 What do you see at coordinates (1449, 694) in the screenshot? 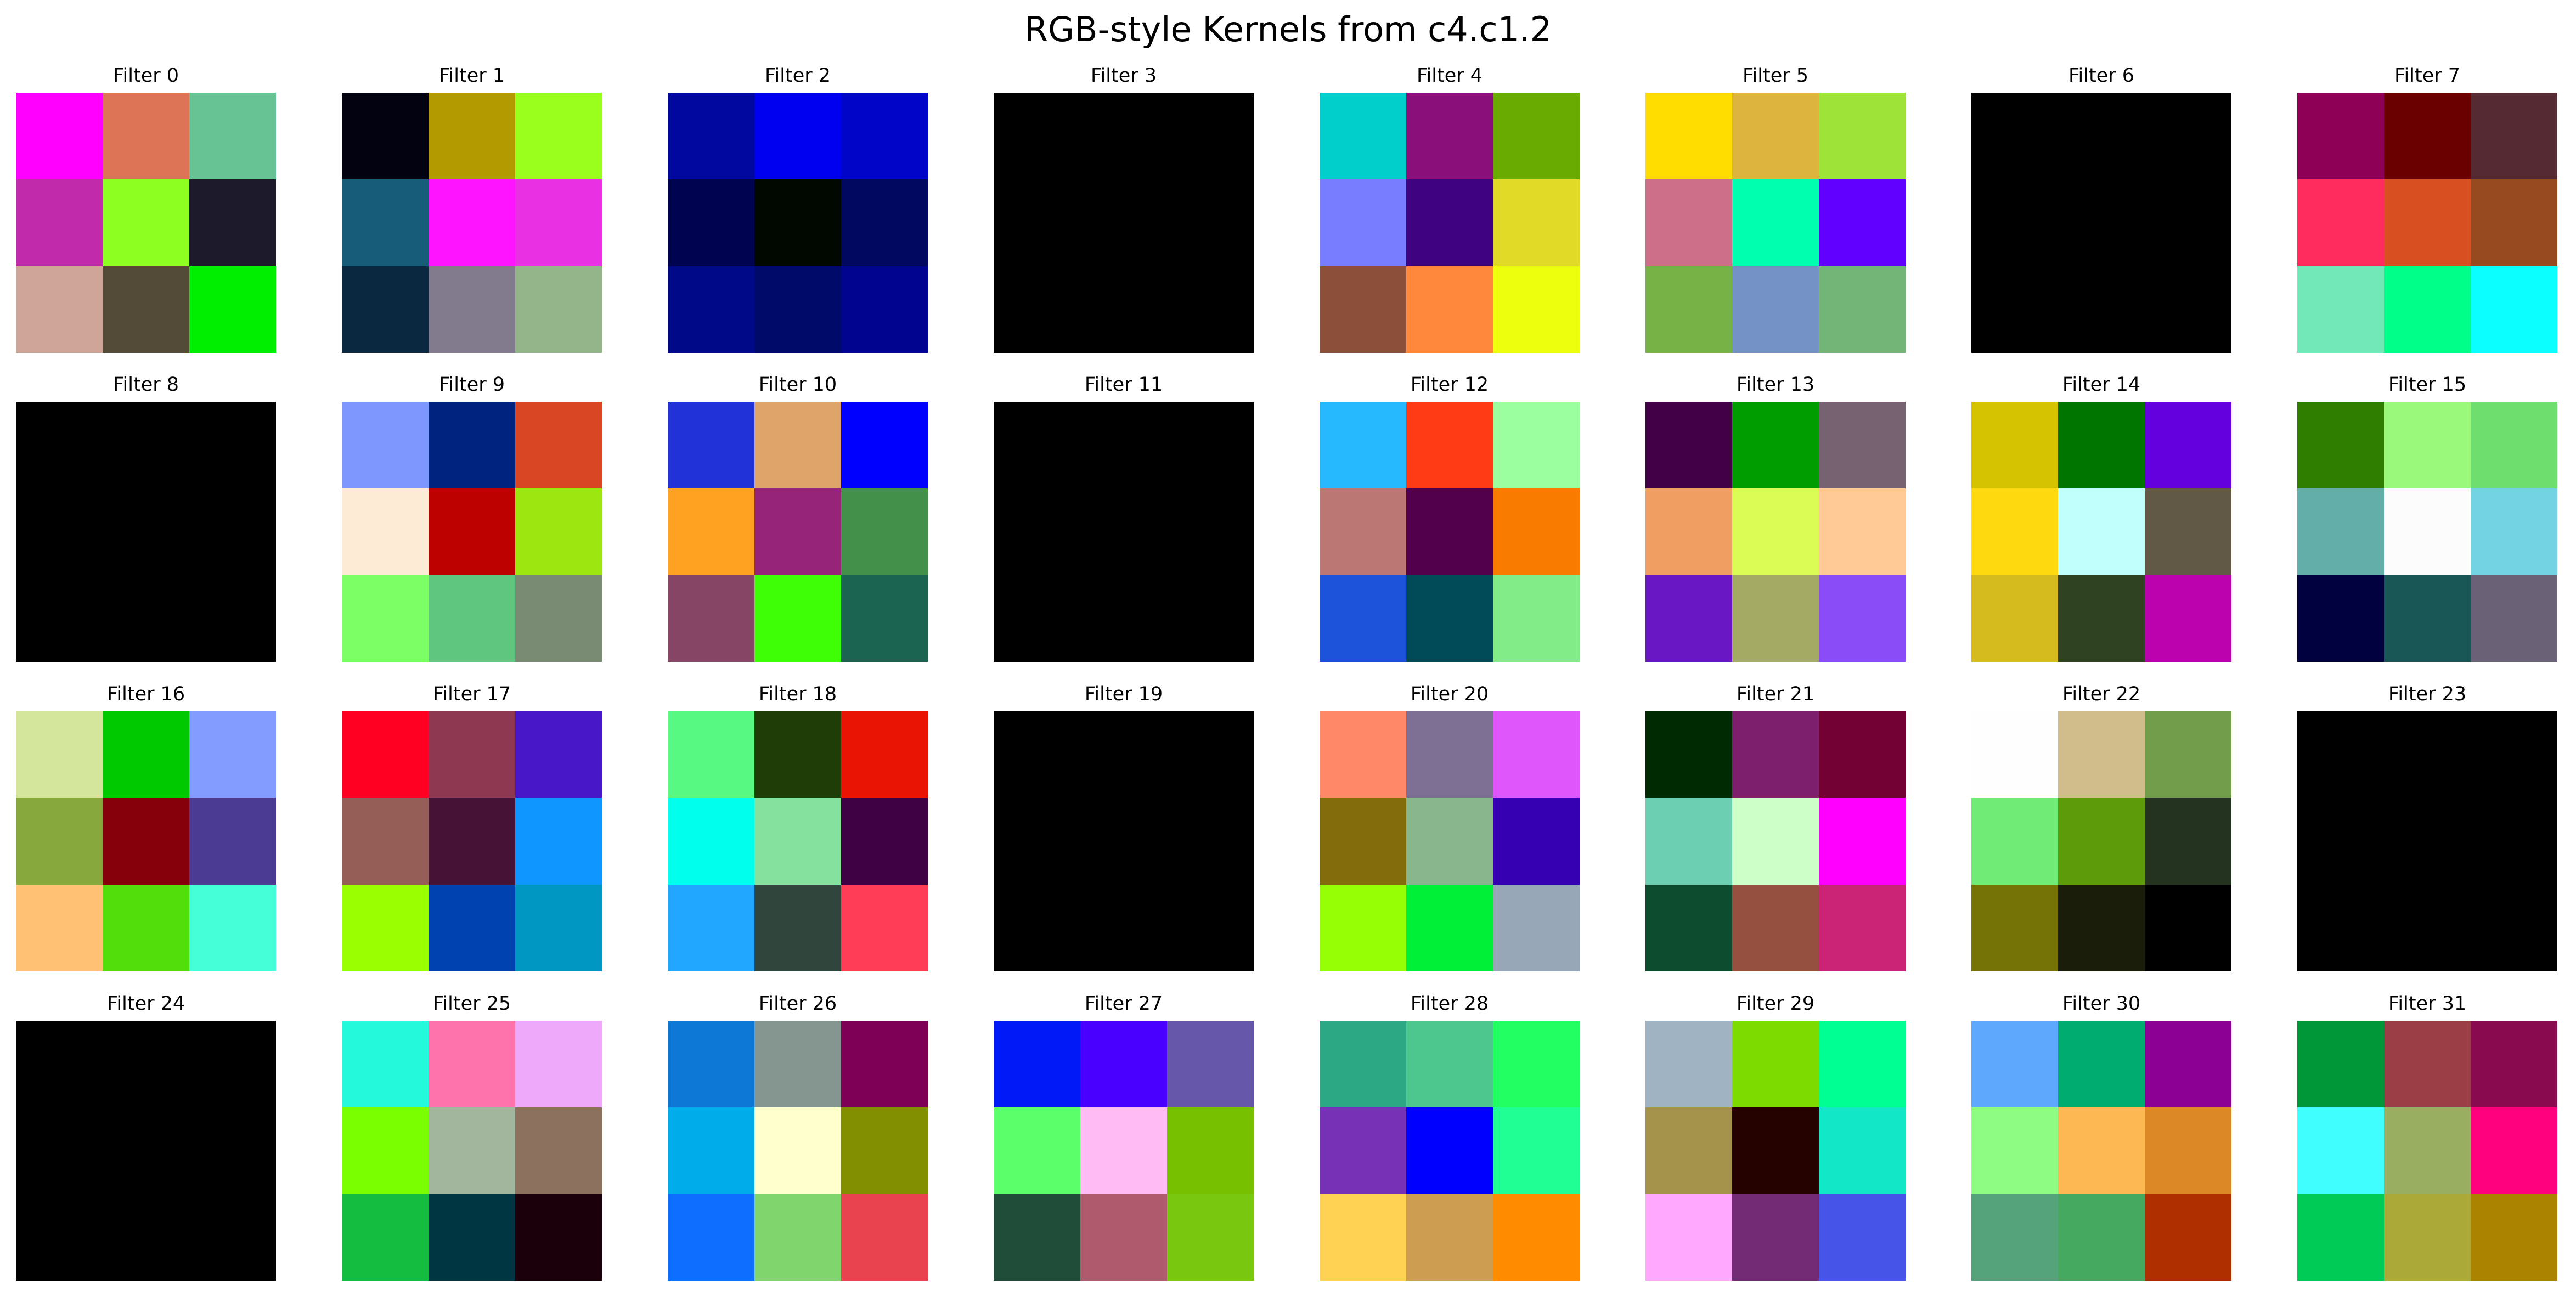
I see `filter-title: Filter 20` at bounding box center [1449, 694].